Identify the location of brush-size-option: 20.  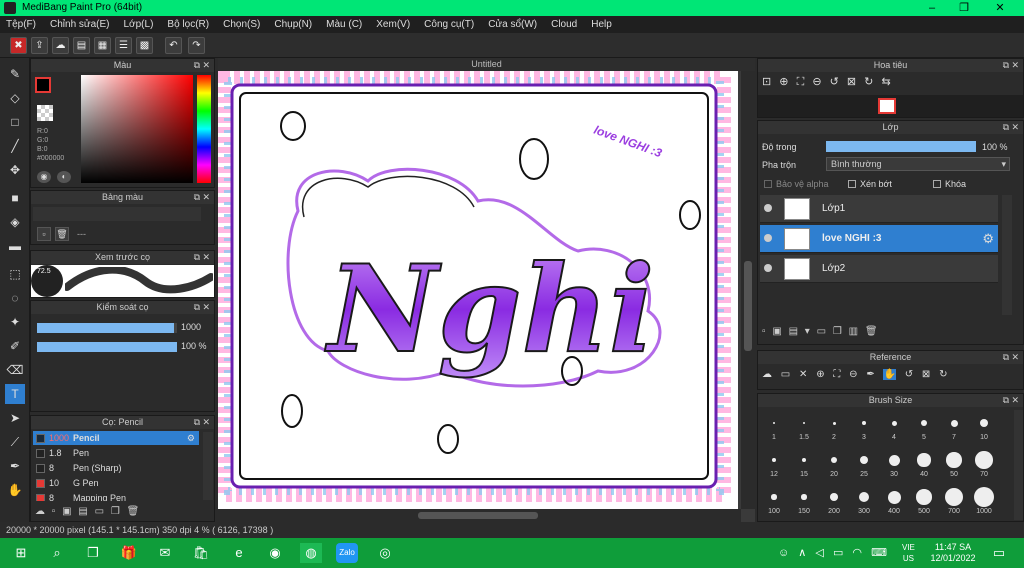
(834, 463).